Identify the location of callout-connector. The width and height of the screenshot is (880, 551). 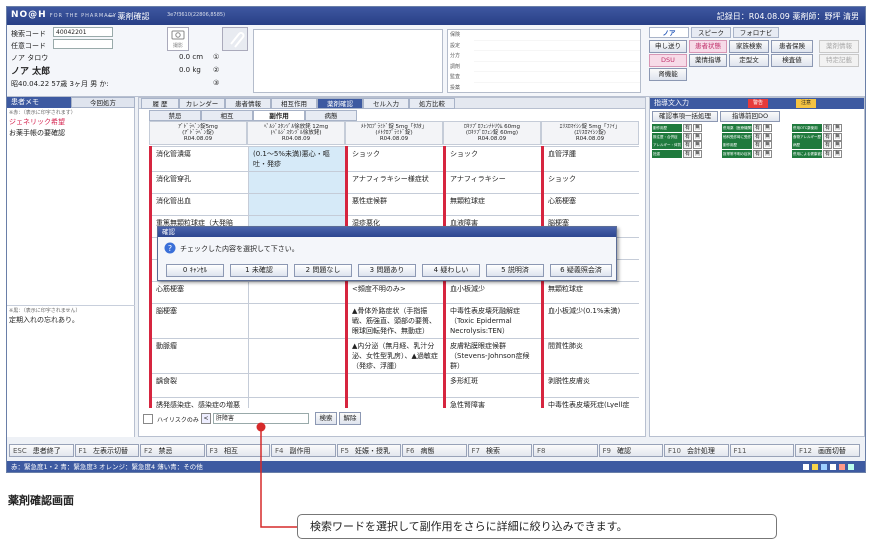
(276, 475).